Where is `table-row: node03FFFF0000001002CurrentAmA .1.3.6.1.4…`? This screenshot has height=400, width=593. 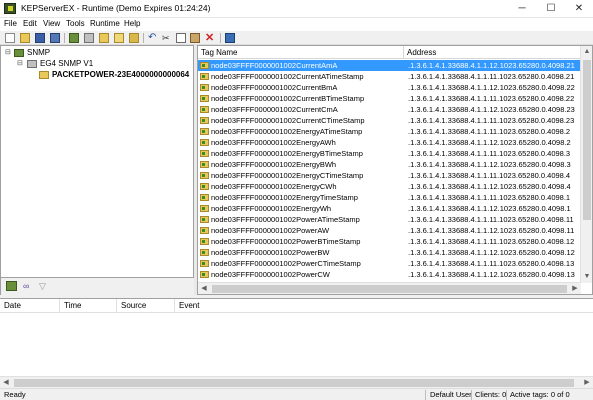 table-row: node03FFFF0000001002CurrentAmA .1.3.6.1.4… is located at coordinates (389, 65).